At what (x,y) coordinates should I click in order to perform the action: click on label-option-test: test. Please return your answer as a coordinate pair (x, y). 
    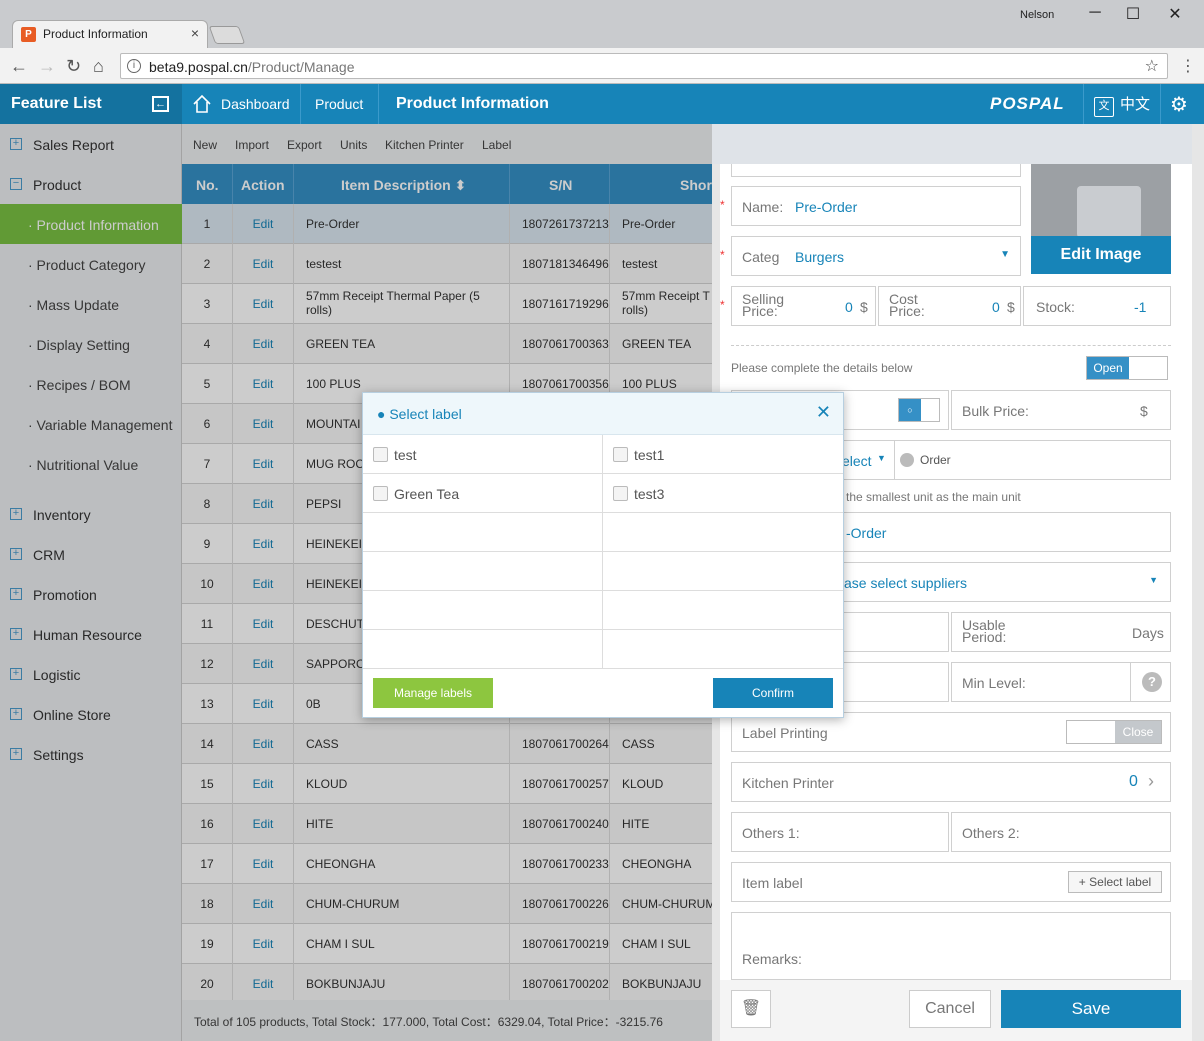
    Looking at the image, I should click on (483, 454).